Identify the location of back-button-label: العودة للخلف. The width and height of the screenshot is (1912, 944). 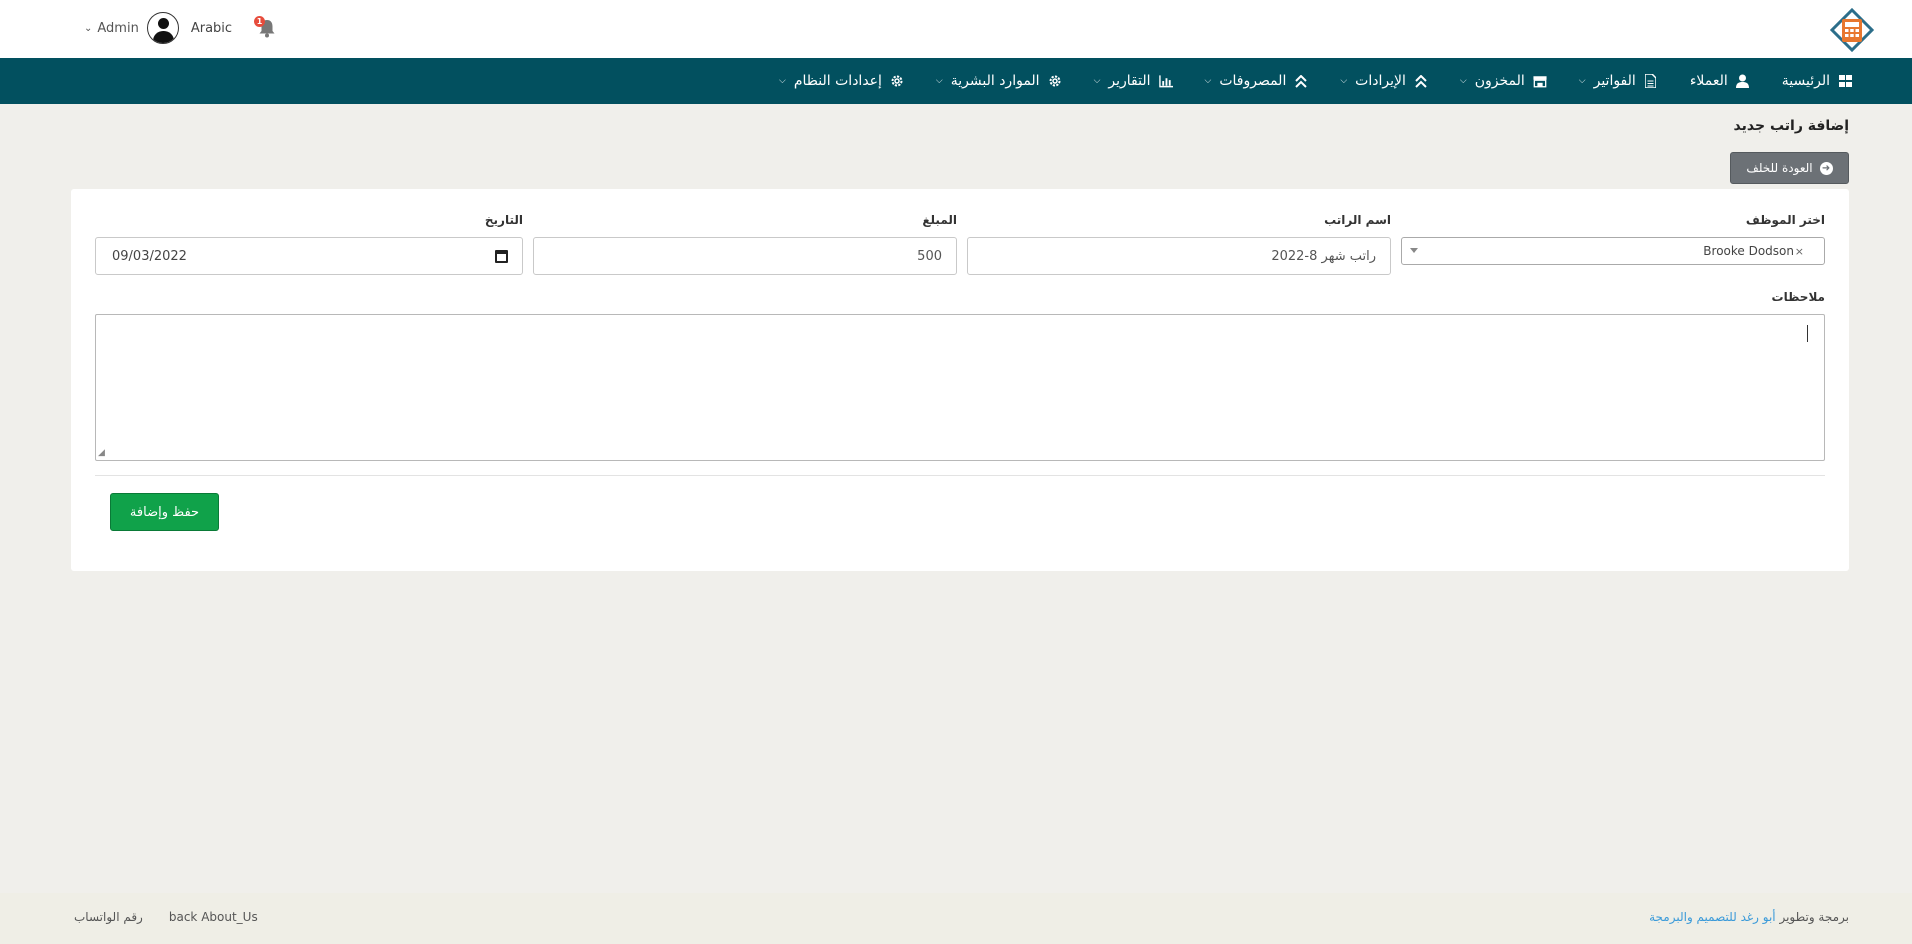
(1779, 168).